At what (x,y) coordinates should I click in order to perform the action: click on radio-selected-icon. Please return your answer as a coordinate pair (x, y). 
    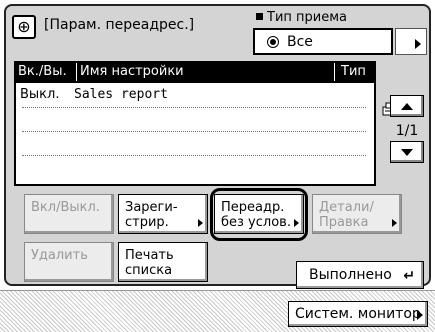
    Looking at the image, I should click on (273, 41).